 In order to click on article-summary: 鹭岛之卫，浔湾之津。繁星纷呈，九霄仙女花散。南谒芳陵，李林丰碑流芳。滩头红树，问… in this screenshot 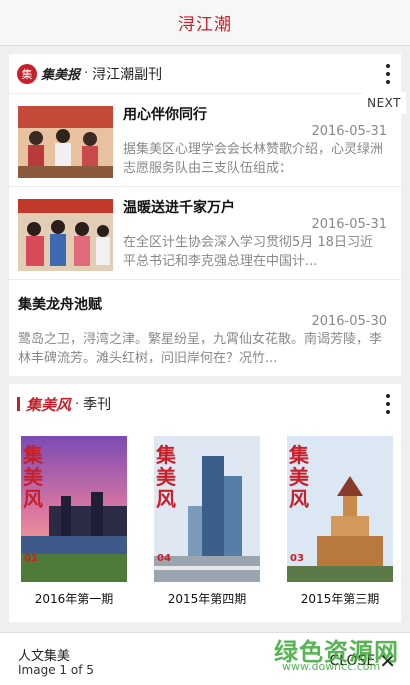, I will do `click(200, 349)`.